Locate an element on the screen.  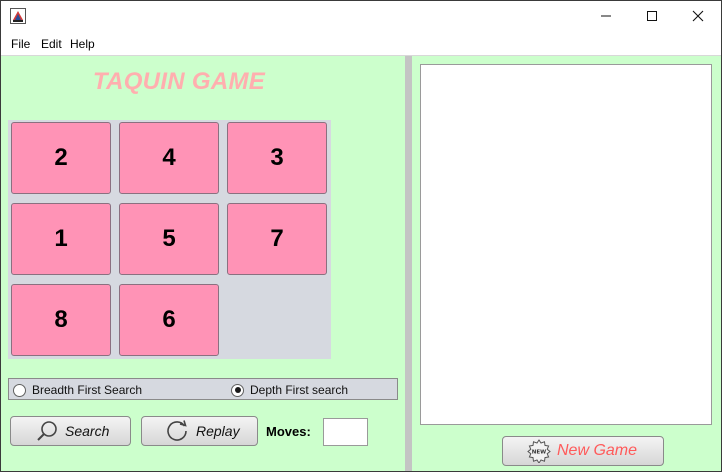
puzzle-tile: 3 is located at coordinates (277, 158).